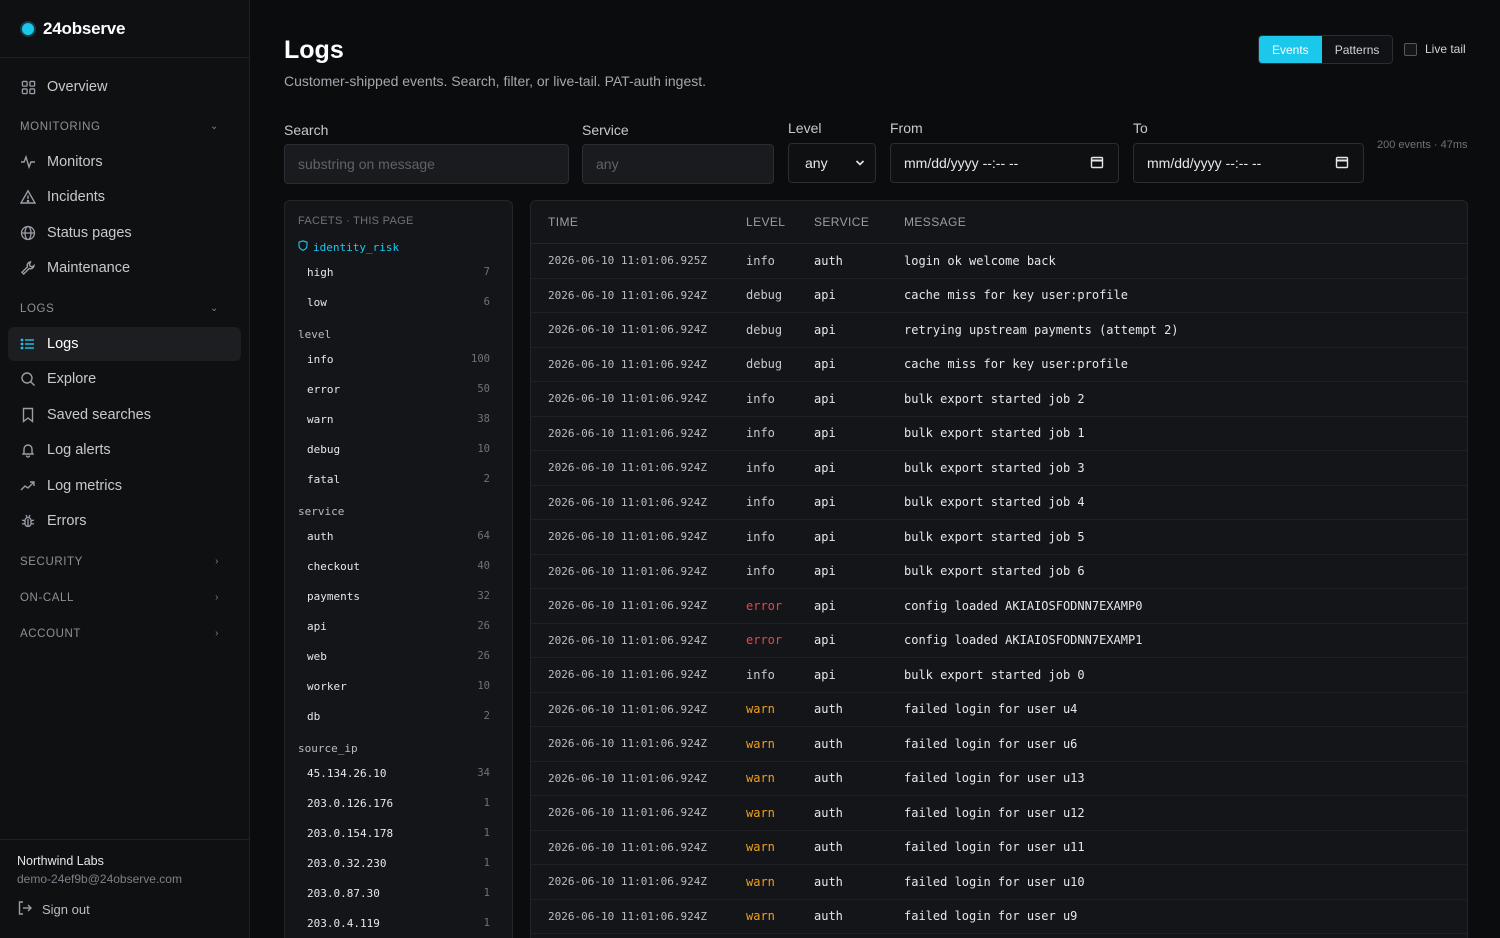 Image resolution: width=1500 pixels, height=938 pixels. Describe the element at coordinates (678, 164) in the screenshot. I see `service-input: any` at that location.